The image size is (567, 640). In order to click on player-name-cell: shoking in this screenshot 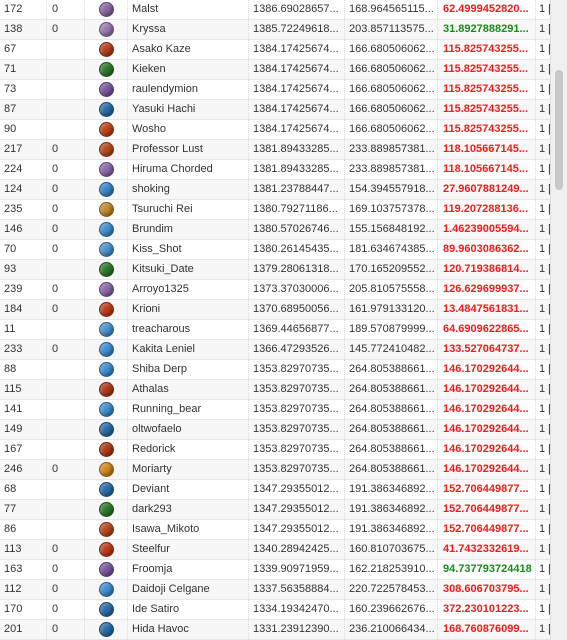, I will do `click(188, 189)`.